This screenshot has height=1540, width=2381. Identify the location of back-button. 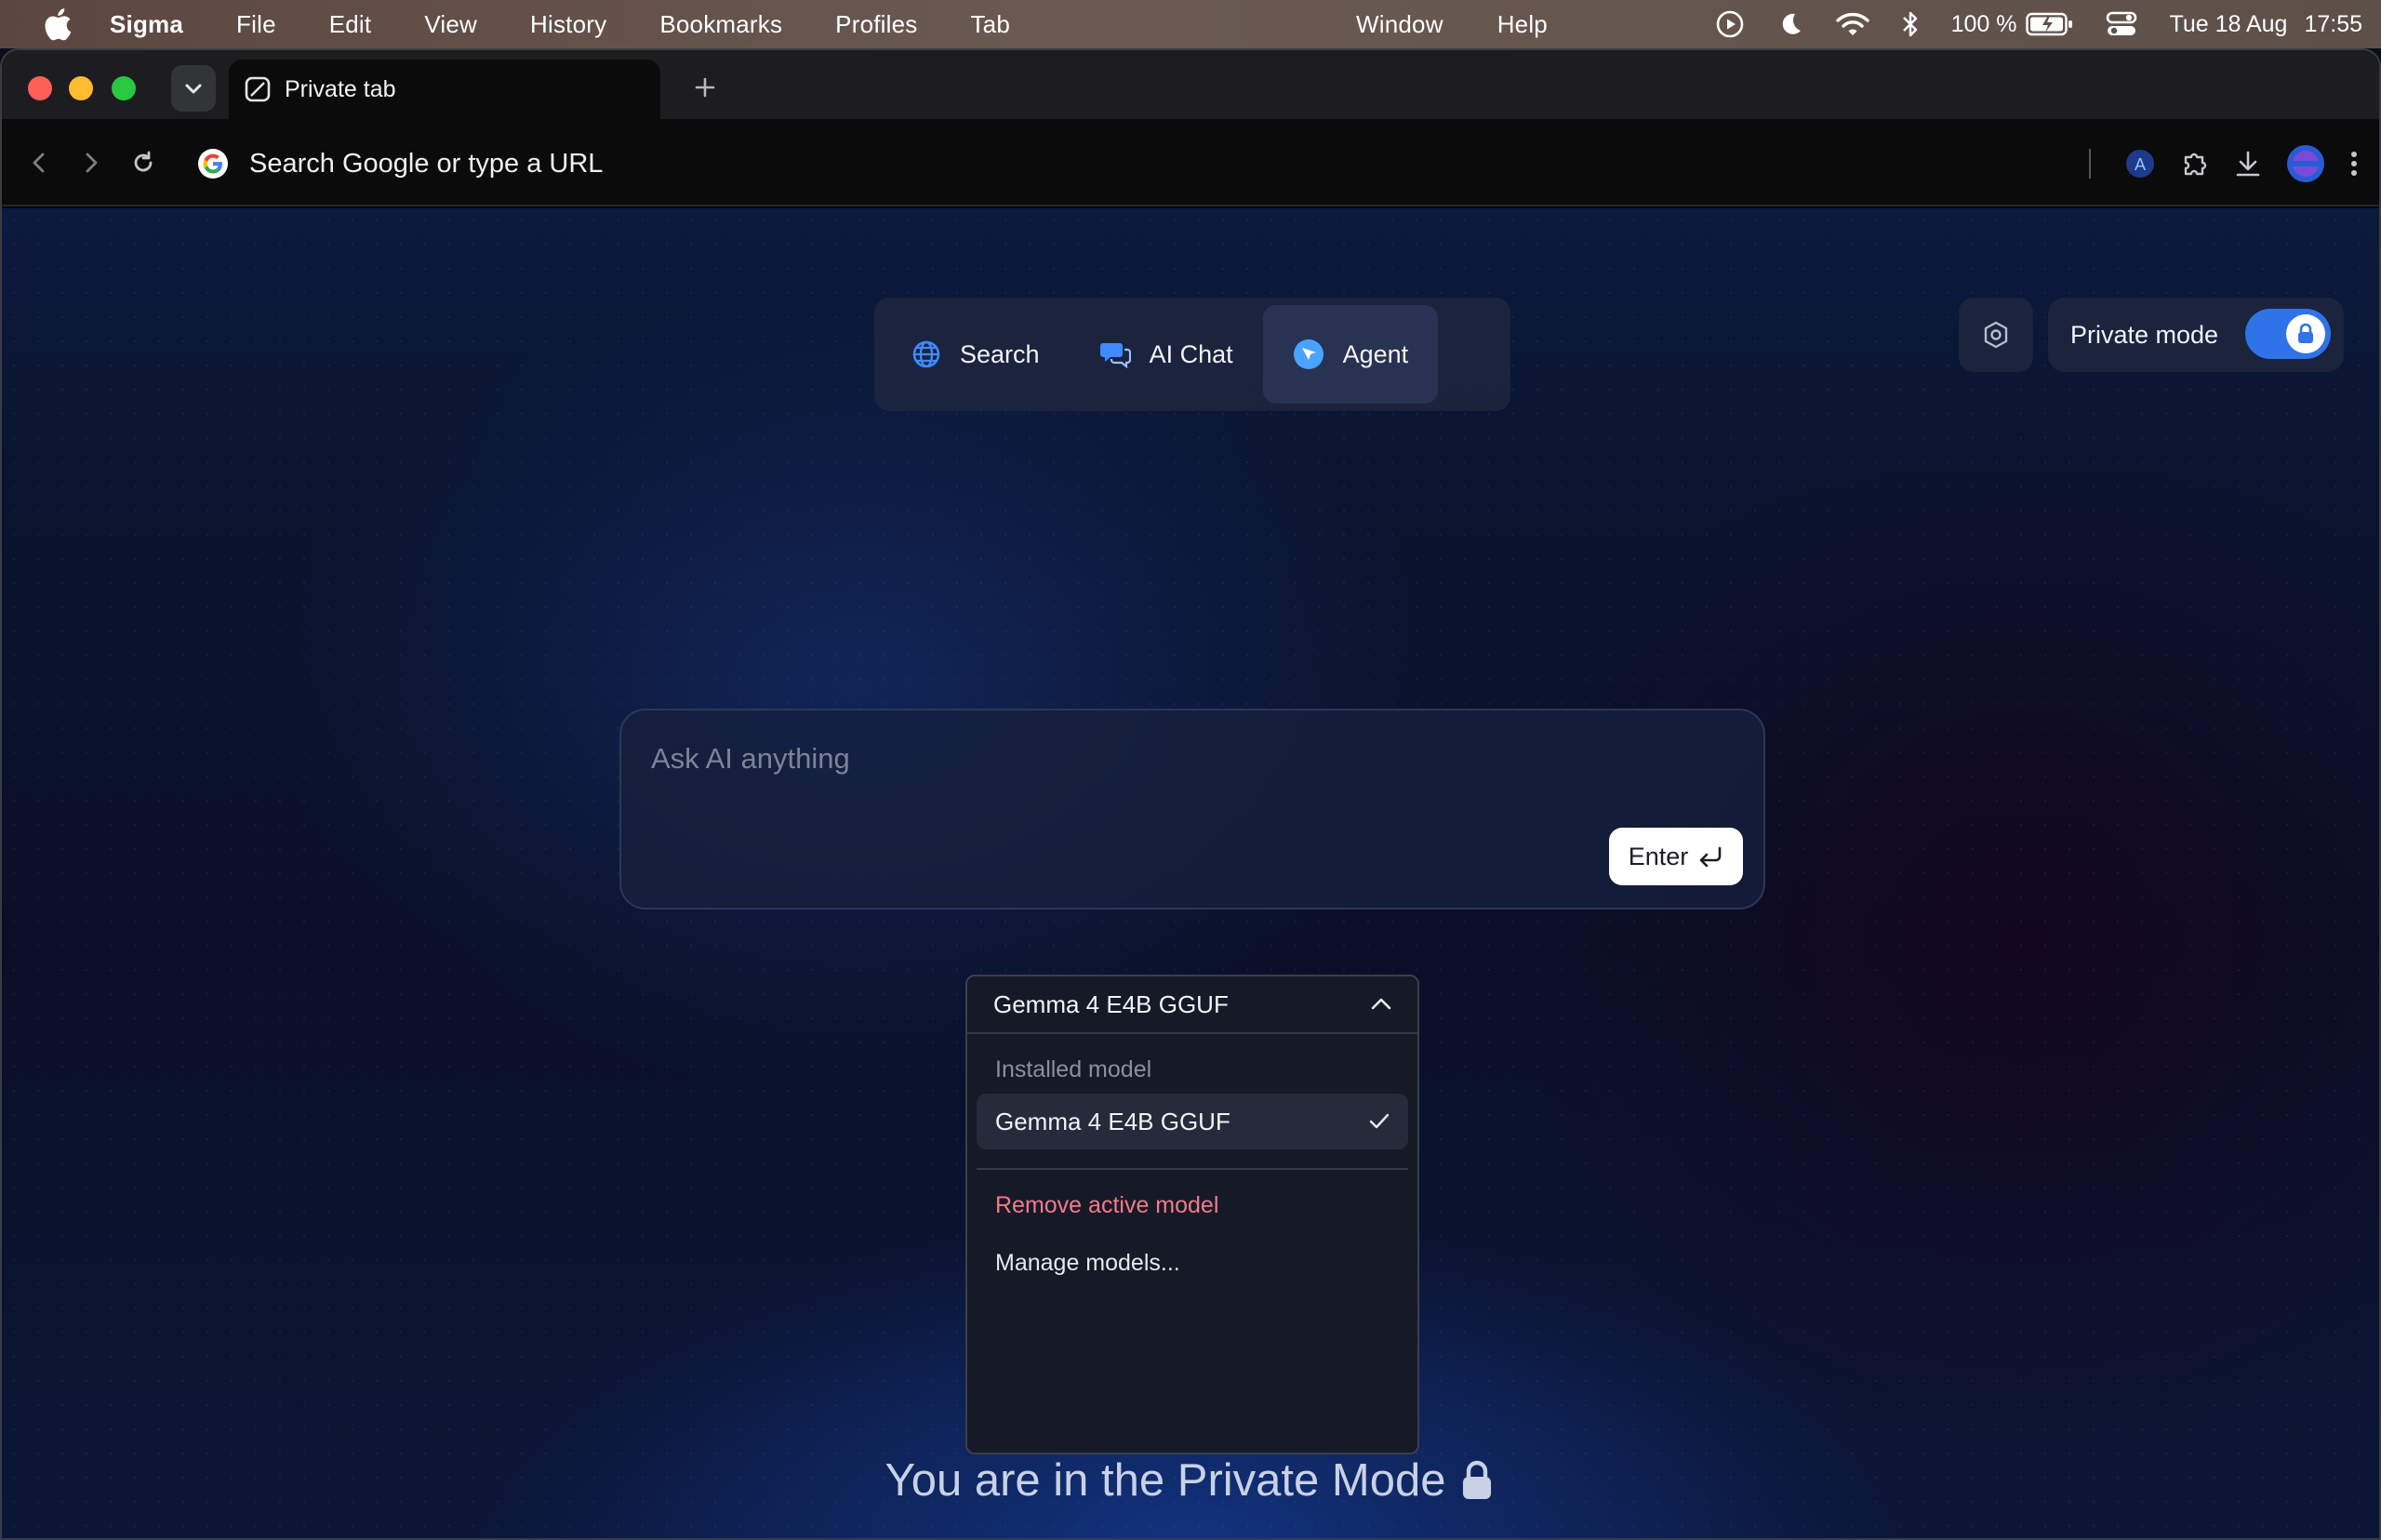
(39, 162).